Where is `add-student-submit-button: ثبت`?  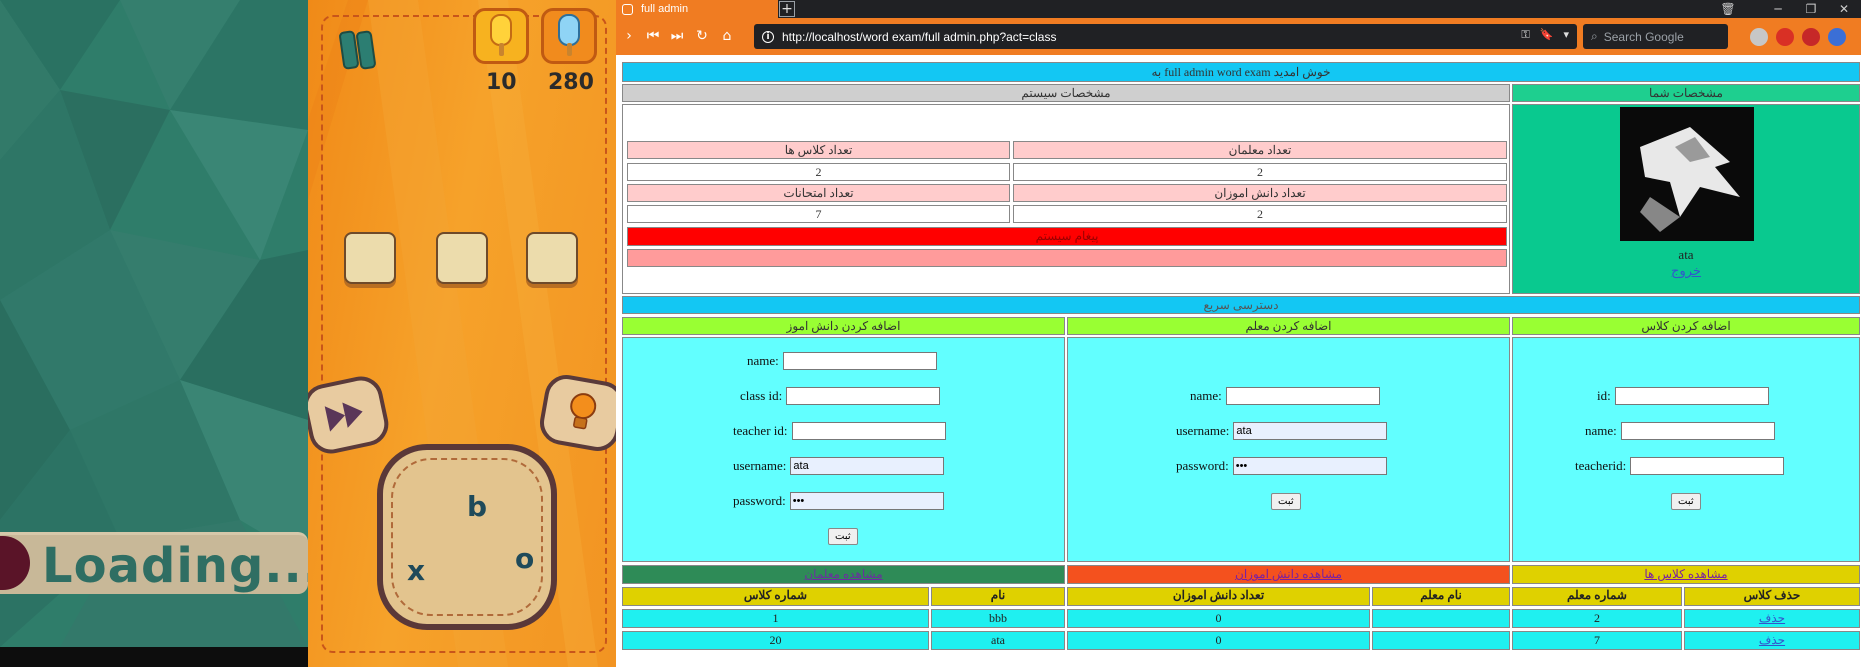 add-student-submit-button: ثبت is located at coordinates (843, 536).